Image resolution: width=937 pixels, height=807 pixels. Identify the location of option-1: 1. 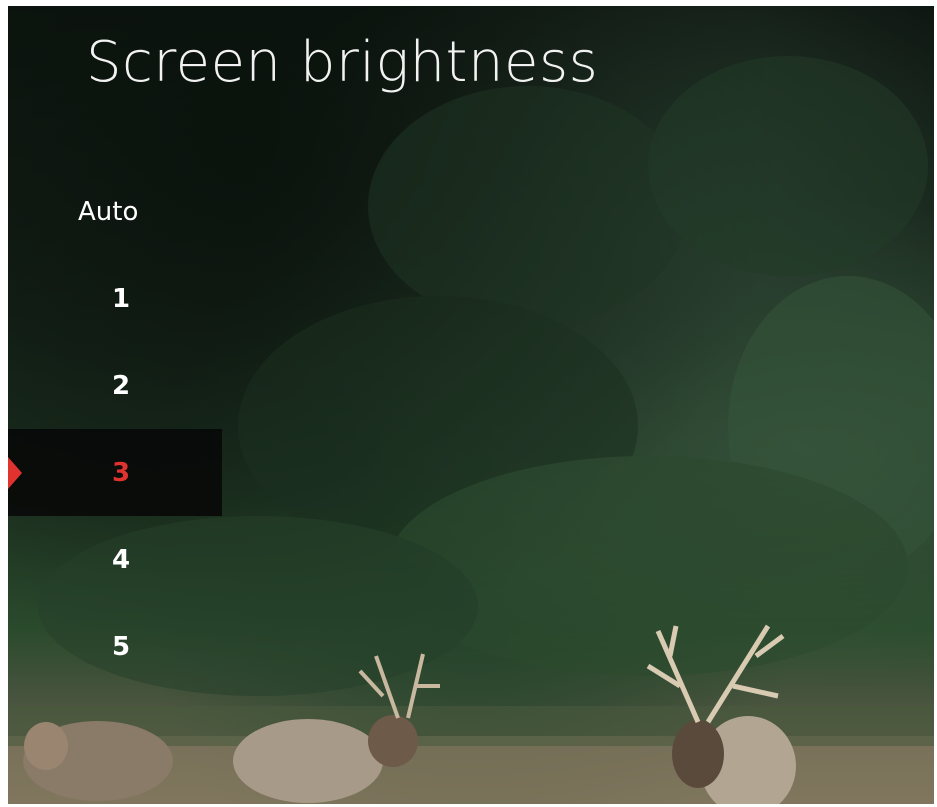
(138, 298).